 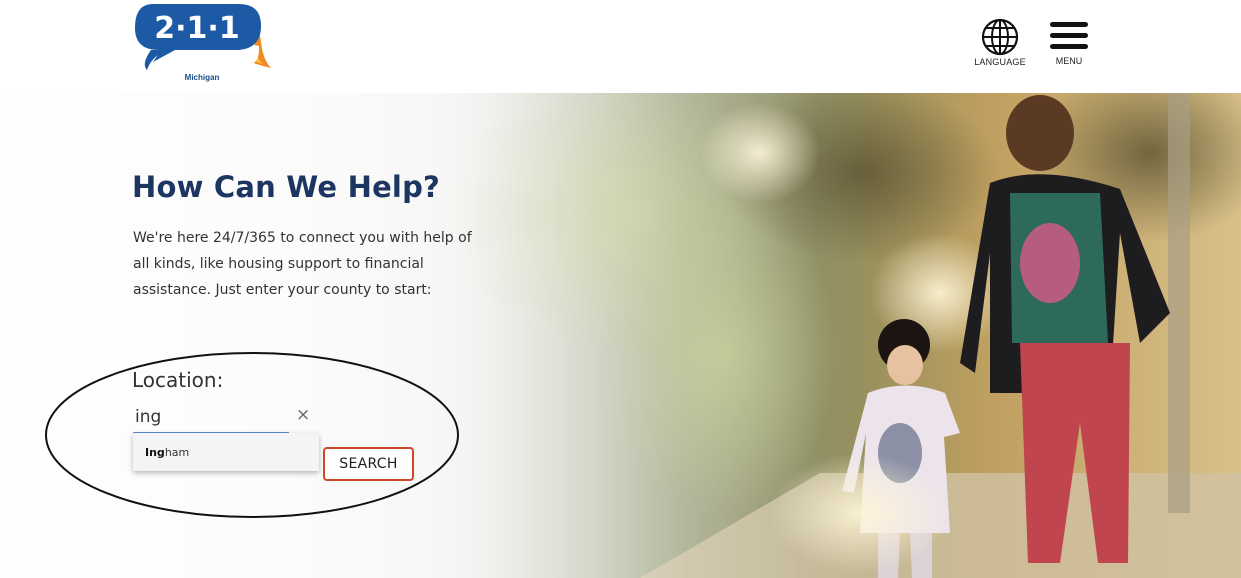 What do you see at coordinates (303, 415) in the screenshot?
I see `close-icon: ×` at bounding box center [303, 415].